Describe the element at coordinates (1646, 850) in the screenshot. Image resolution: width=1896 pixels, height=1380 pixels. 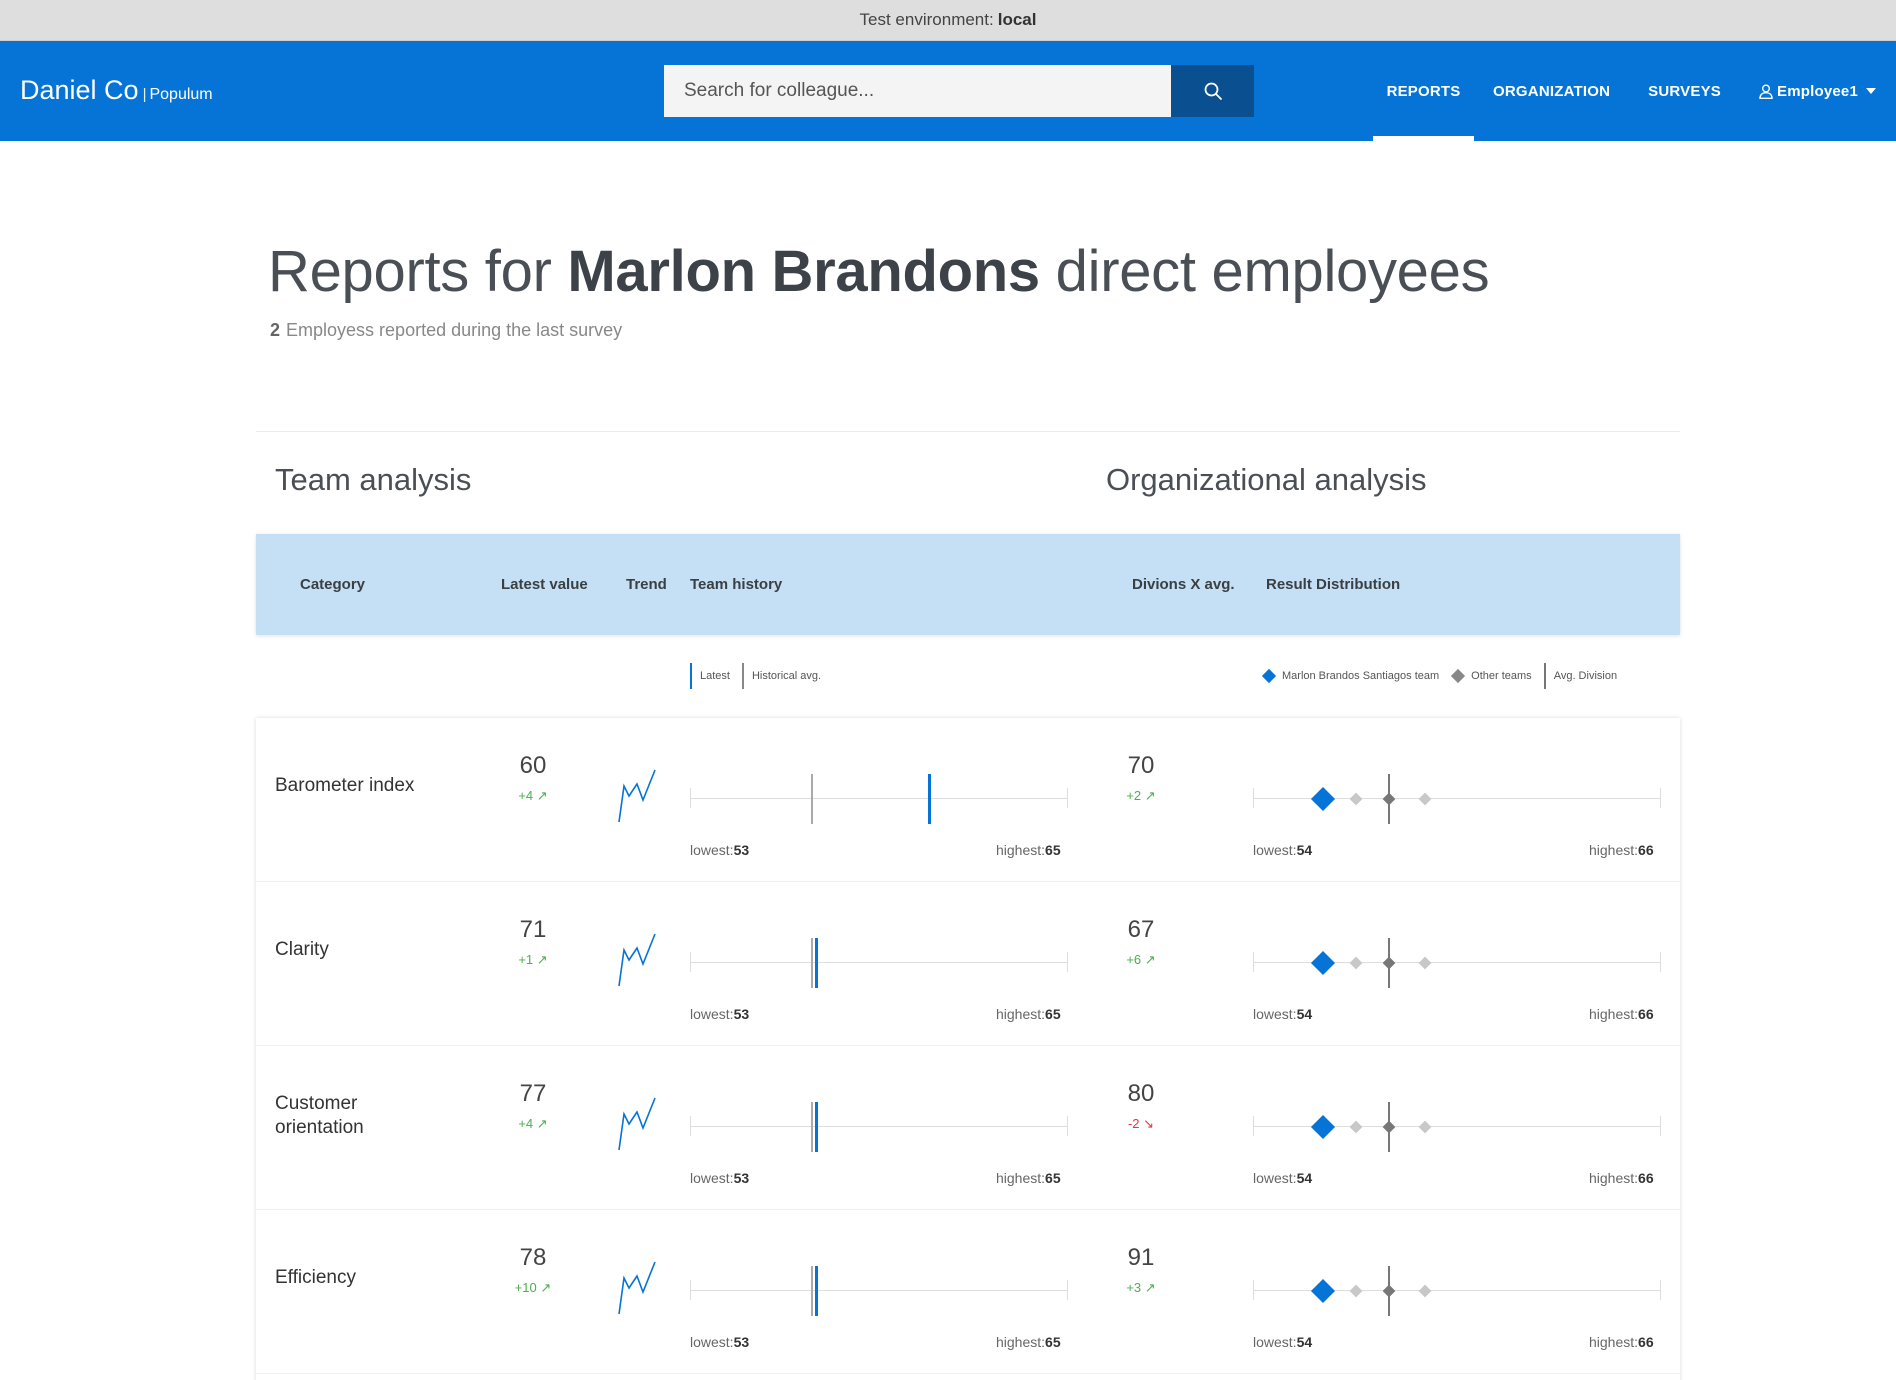
I see `org-highest-value: 66` at that location.